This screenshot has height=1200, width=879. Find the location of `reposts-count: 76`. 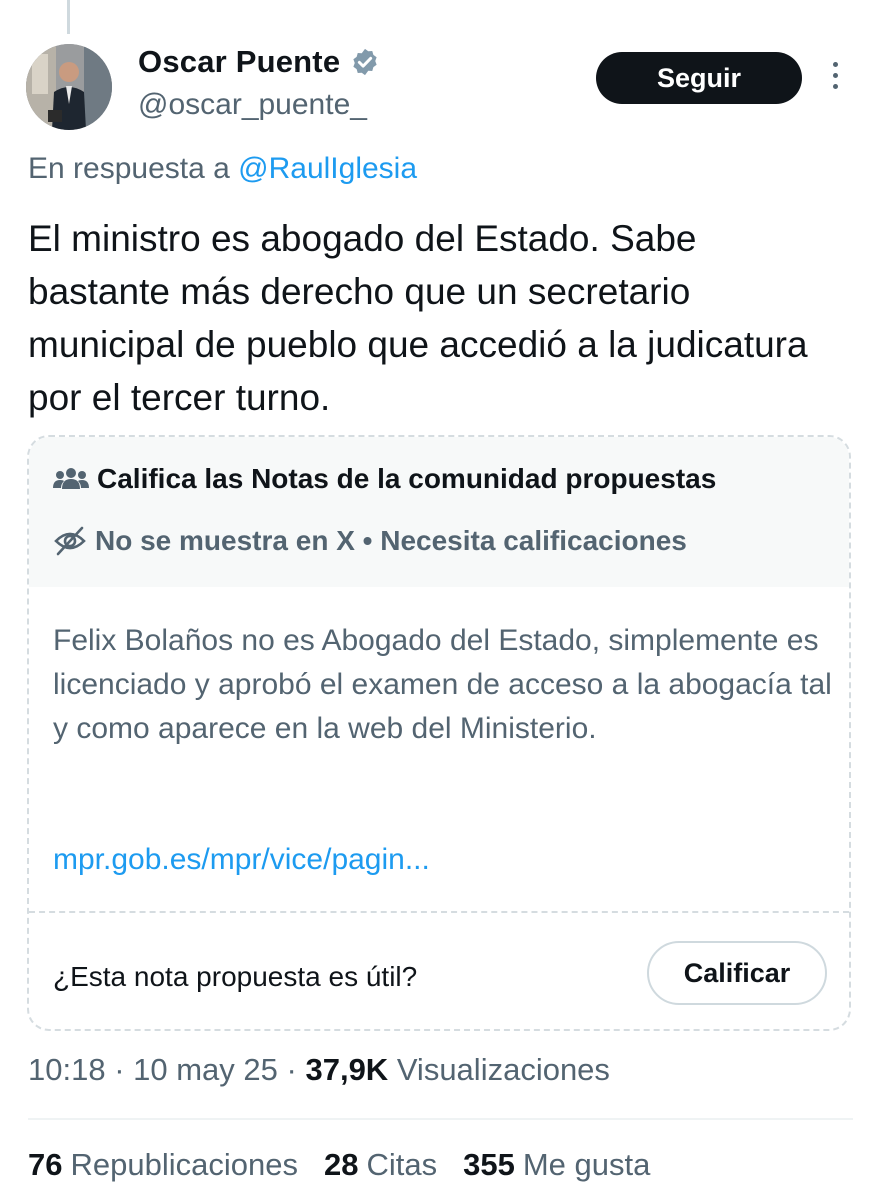

reposts-count: 76 is located at coordinates (45, 1164).